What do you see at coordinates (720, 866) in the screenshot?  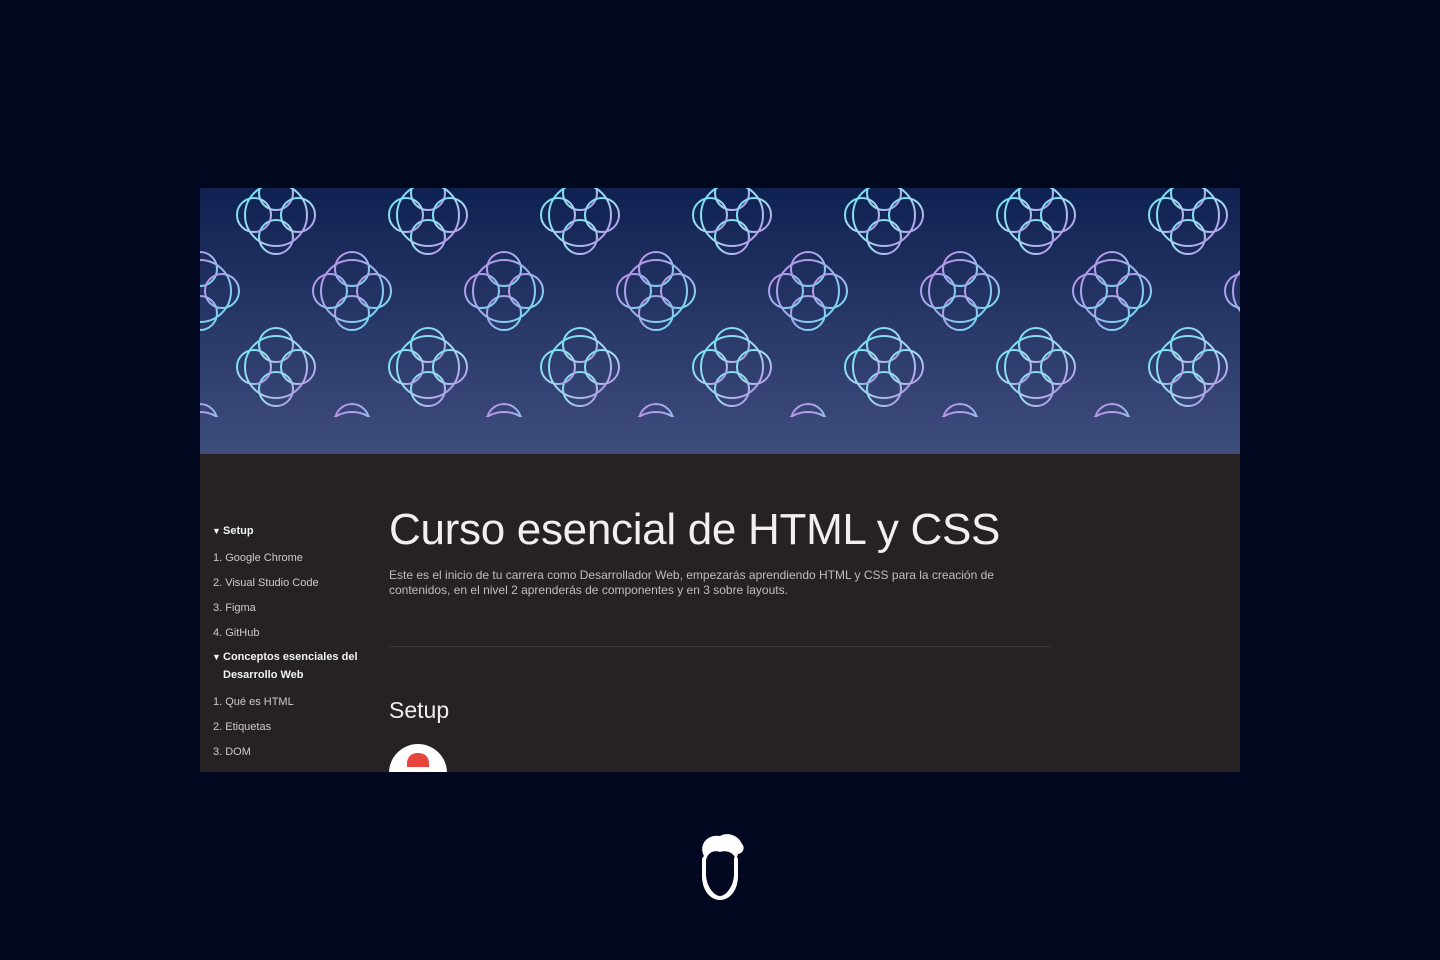 I see `bearded-man-logo-icon` at bounding box center [720, 866].